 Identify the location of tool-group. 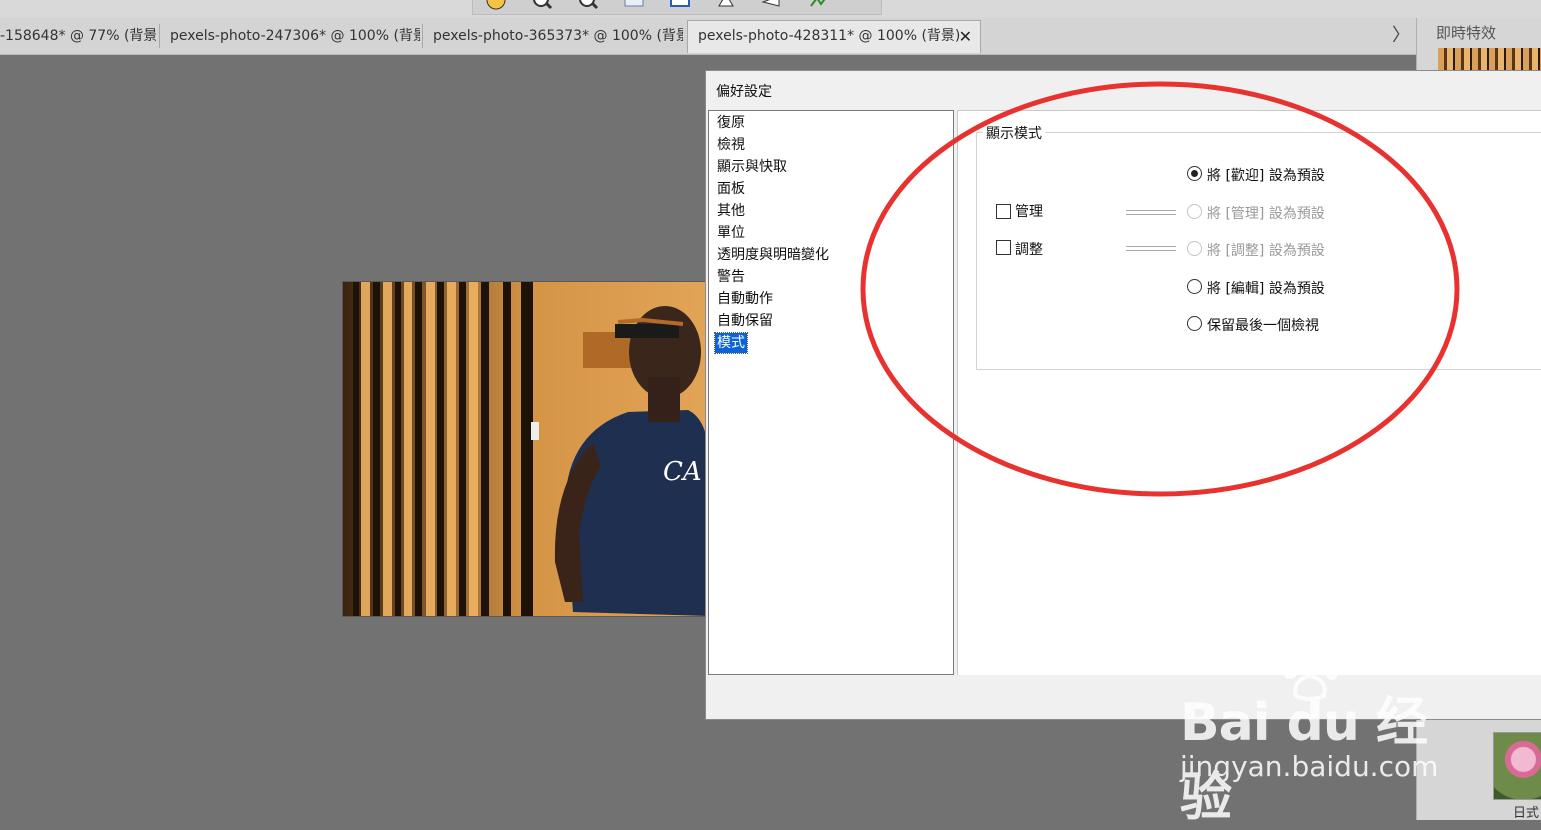
(677, 7).